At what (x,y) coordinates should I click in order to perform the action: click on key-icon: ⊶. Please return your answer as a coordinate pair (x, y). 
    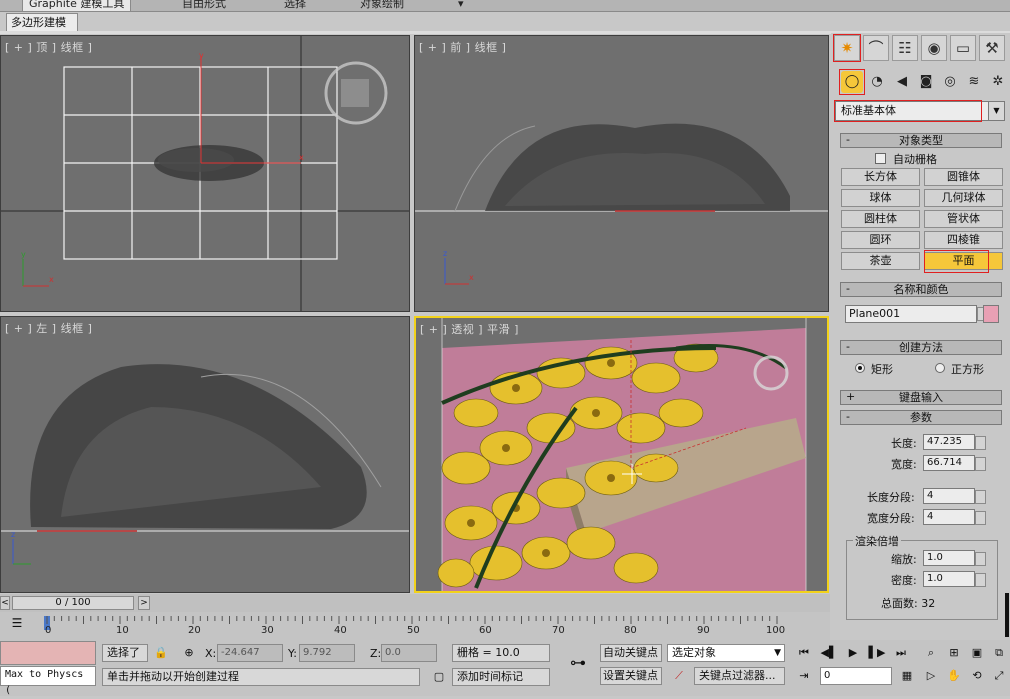
    Looking at the image, I should click on (578, 663).